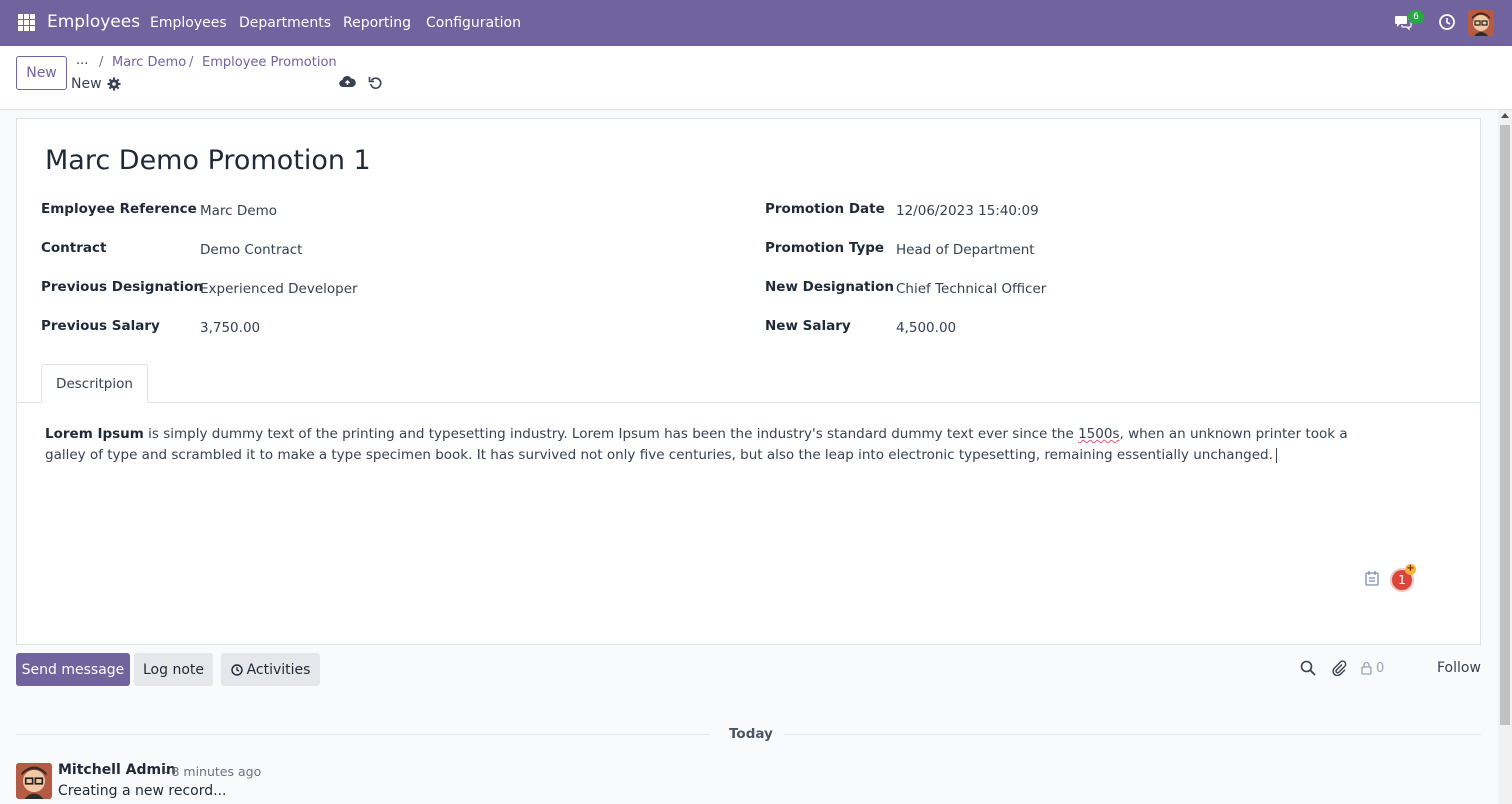 This screenshot has width=1512, height=804. What do you see at coordinates (971, 289) in the screenshot?
I see `new-designation-field: Chief Technical Officer` at bounding box center [971, 289].